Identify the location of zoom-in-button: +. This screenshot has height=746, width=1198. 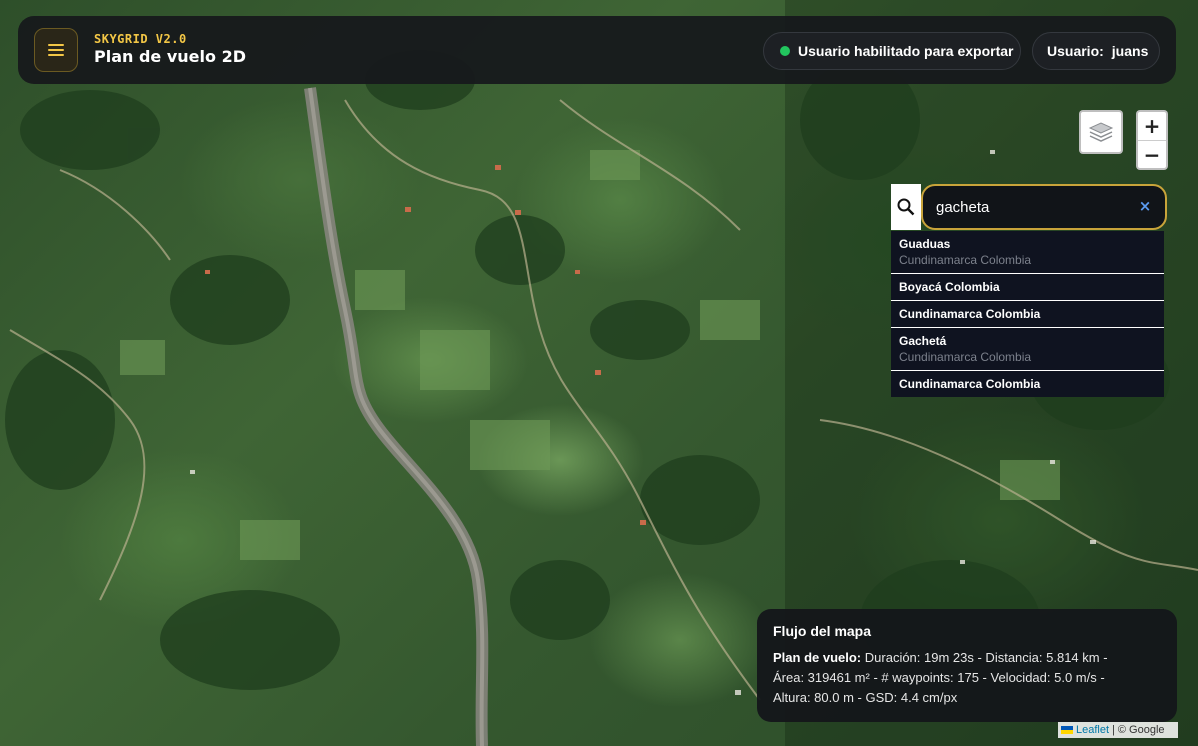
(1152, 126).